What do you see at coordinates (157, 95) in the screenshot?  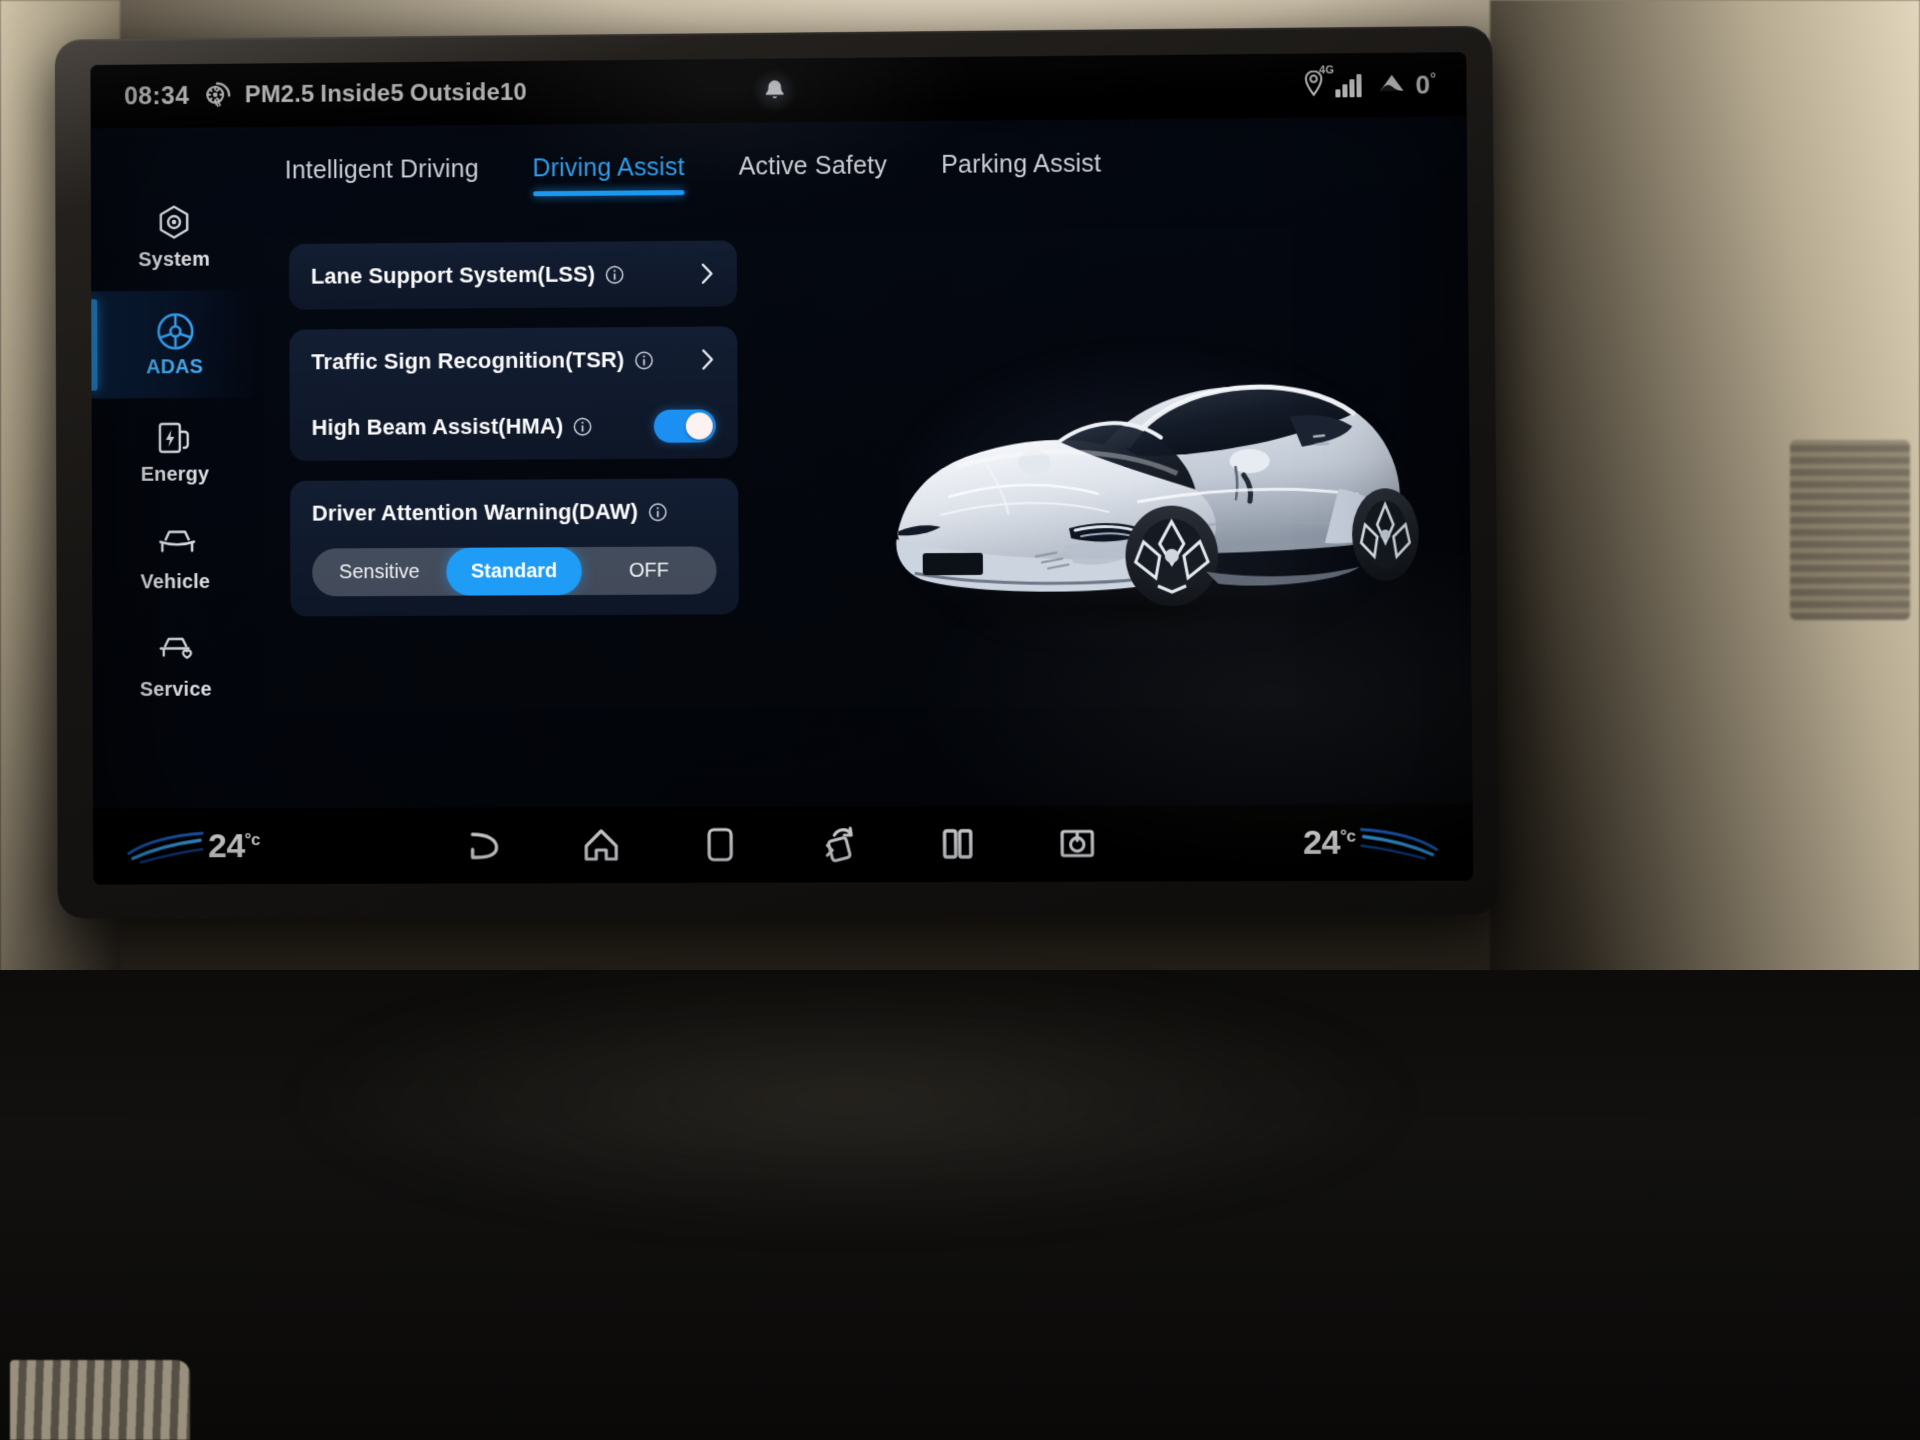 I see `clock: 08:34` at bounding box center [157, 95].